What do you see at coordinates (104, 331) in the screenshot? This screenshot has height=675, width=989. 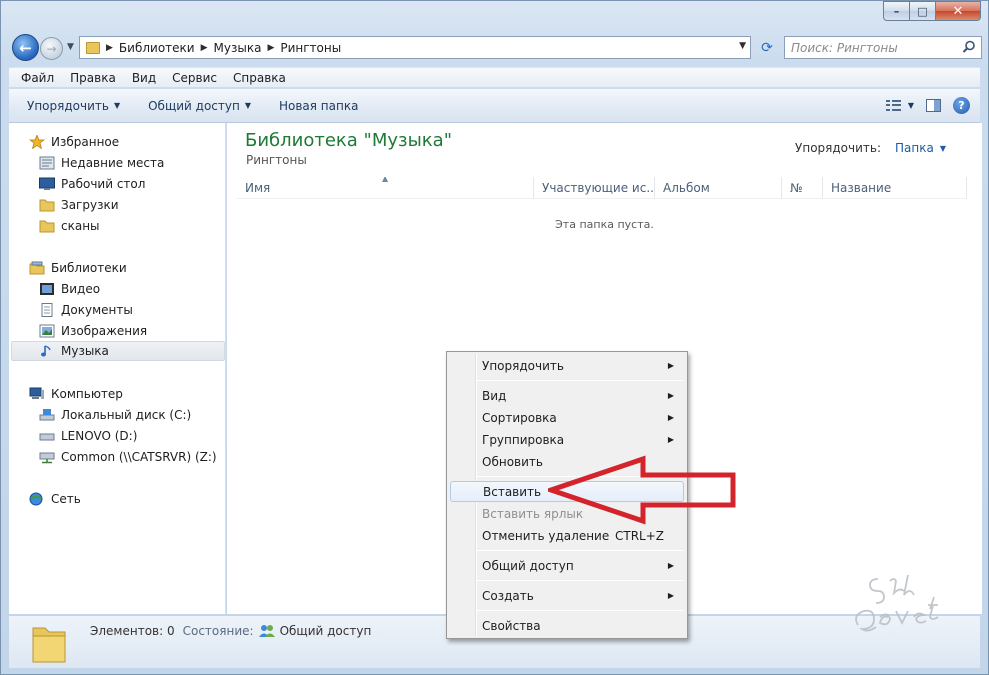 I see `nav-images-label: Изображения` at bounding box center [104, 331].